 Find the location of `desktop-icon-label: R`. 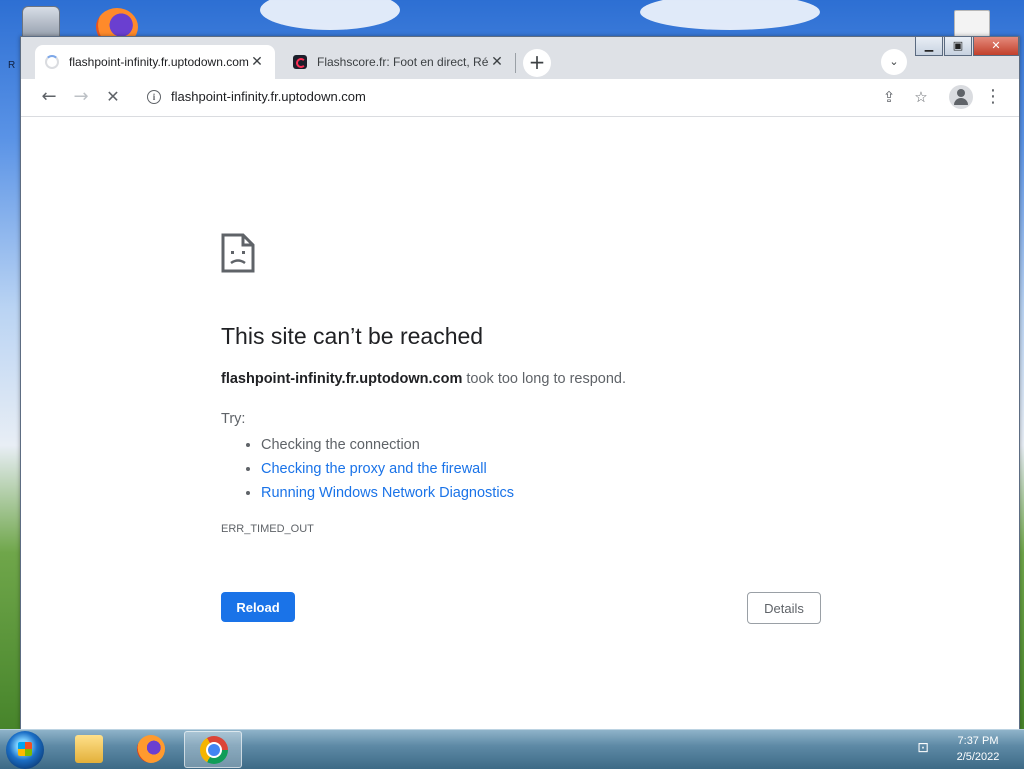

desktop-icon-label: R is located at coordinates (12, 65).